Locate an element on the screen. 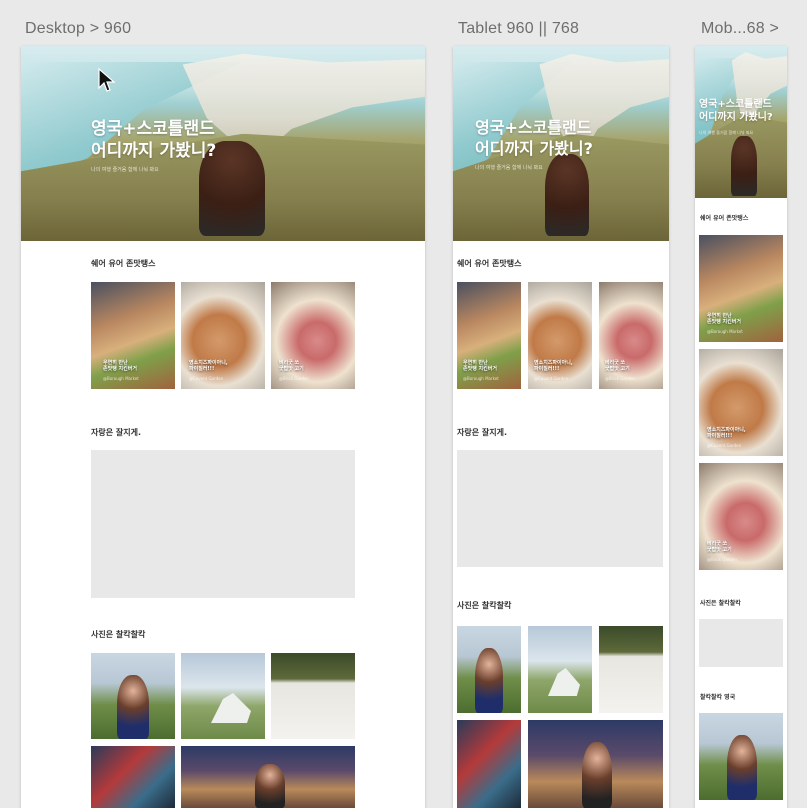 The image size is (807, 808). desktop-frame-label: Desktop > 960 is located at coordinates (78, 29).